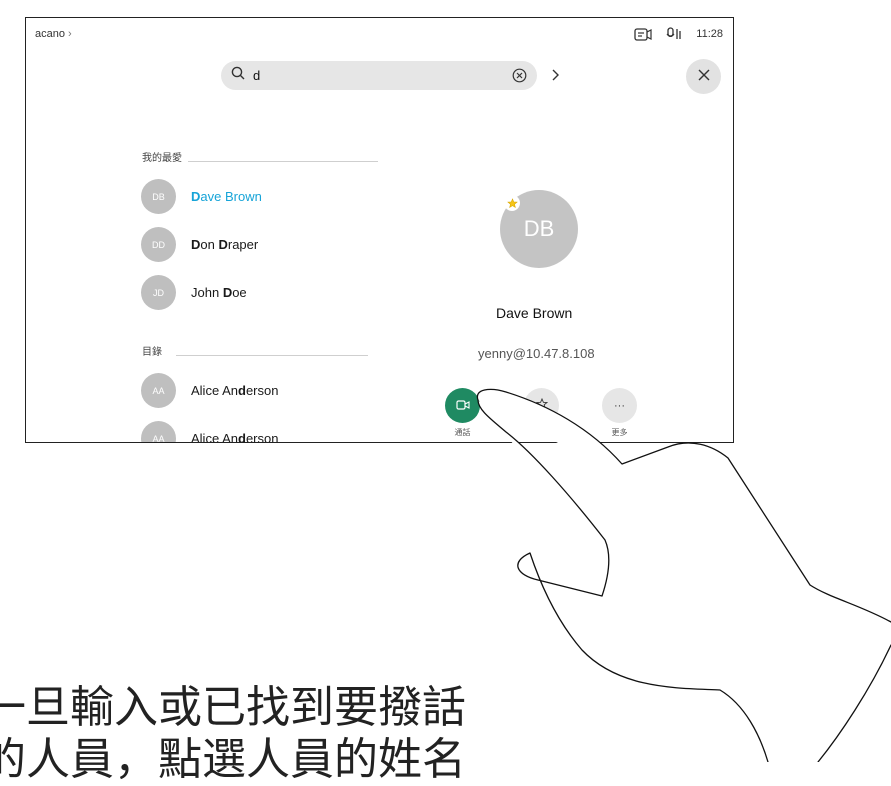  What do you see at coordinates (233, 734) in the screenshot?
I see `instruction-caption: 一旦輸入或已找到要撥話 的人員，點選人員的姓名` at bounding box center [233, 734].